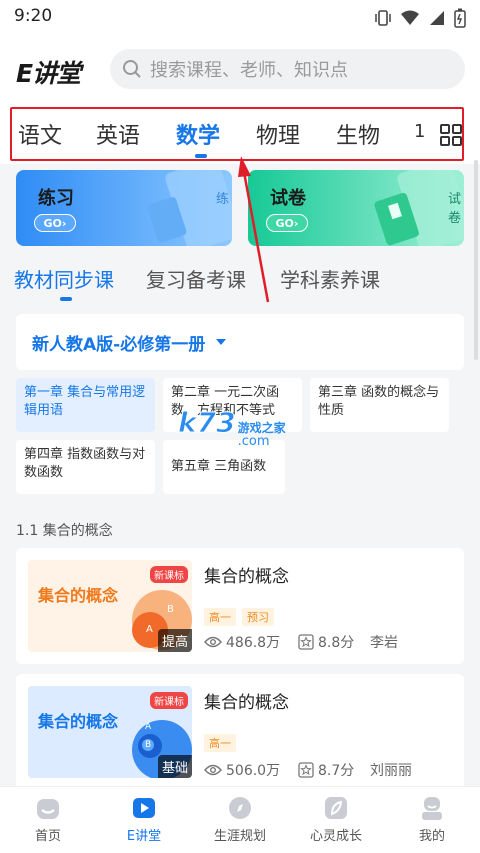  Describe the element at coordinates (249, 70) in the screenshot. I see `search-placeholder: 搜索课程、老师、知识点` at that location.